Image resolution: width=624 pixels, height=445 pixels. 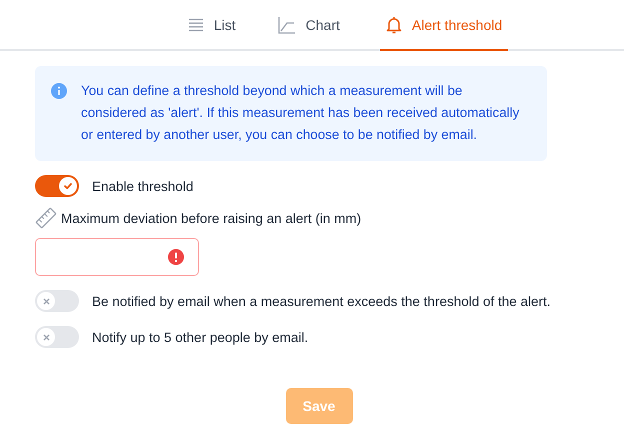 What do you see at coordinates (212, 25) in the screenshot?
I see `tab: List` at bounding box center [212, 25].